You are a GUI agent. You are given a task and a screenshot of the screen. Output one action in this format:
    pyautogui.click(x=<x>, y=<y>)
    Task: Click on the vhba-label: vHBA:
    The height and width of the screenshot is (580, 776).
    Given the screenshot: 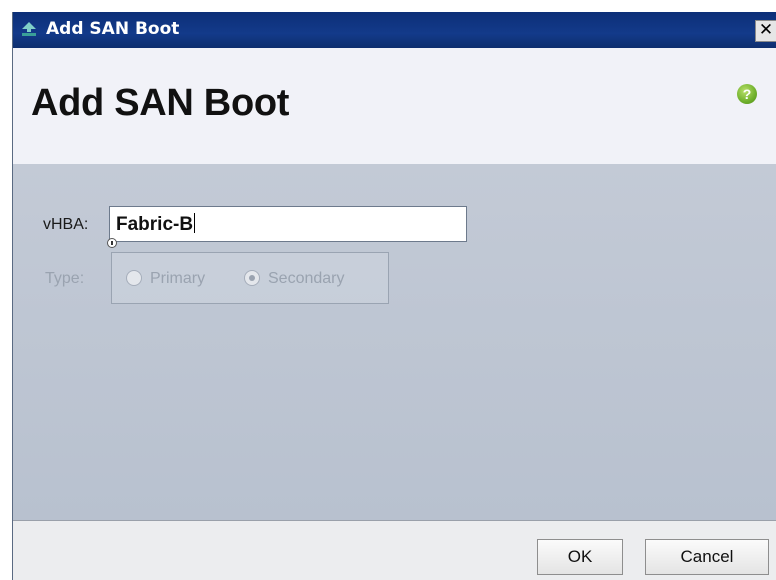 What is the action you would take?
    pyautogui.click(x=66, y=224)
    